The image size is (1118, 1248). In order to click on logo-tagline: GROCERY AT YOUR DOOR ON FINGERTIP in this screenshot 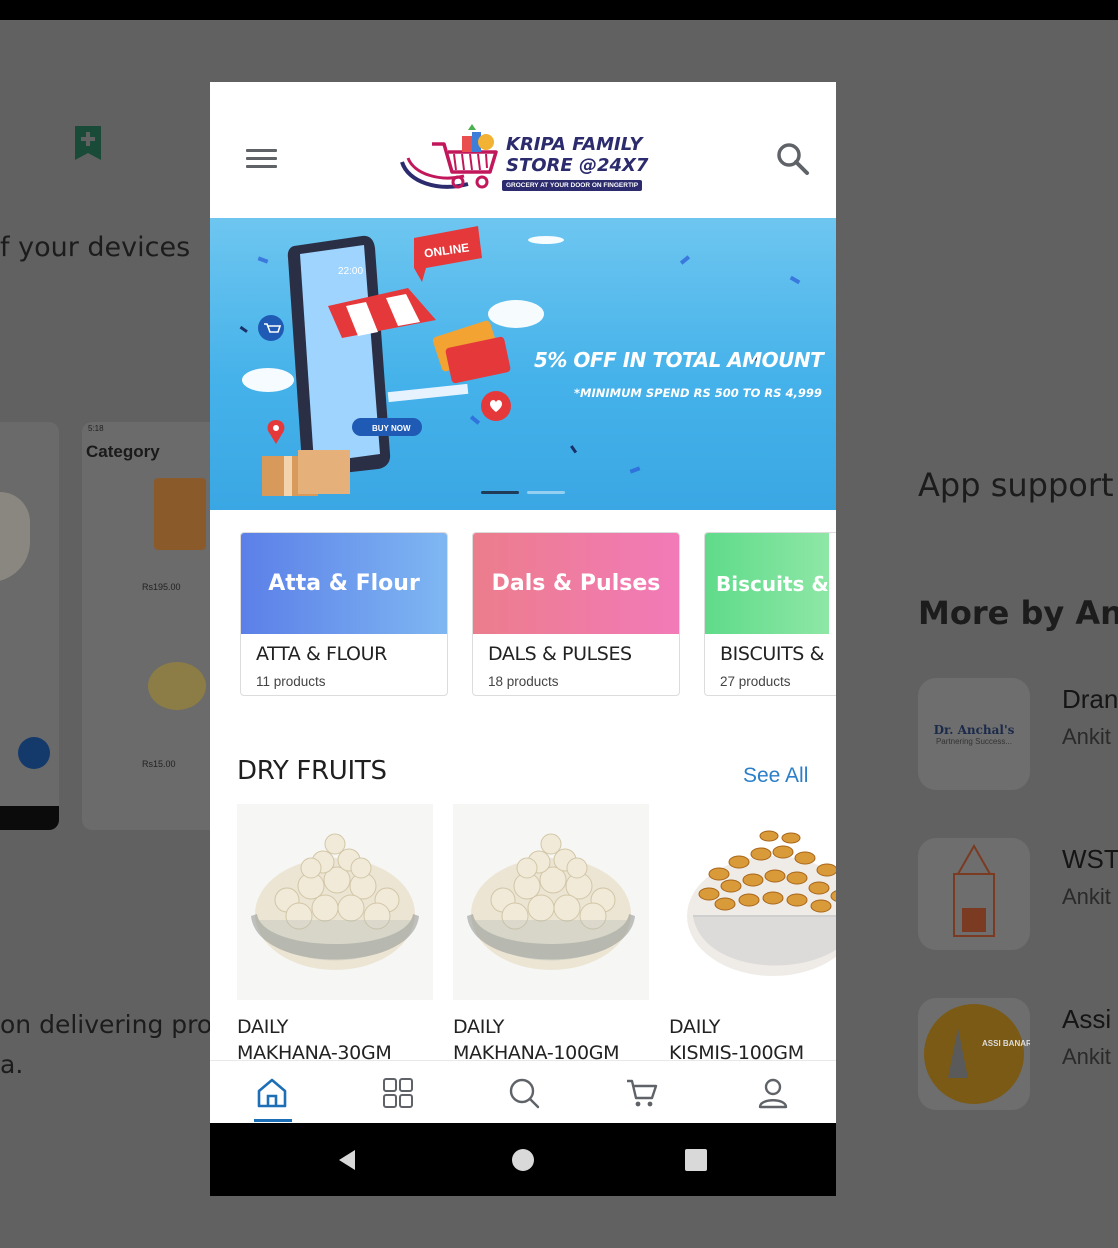, I will do `click(572, 185)`.